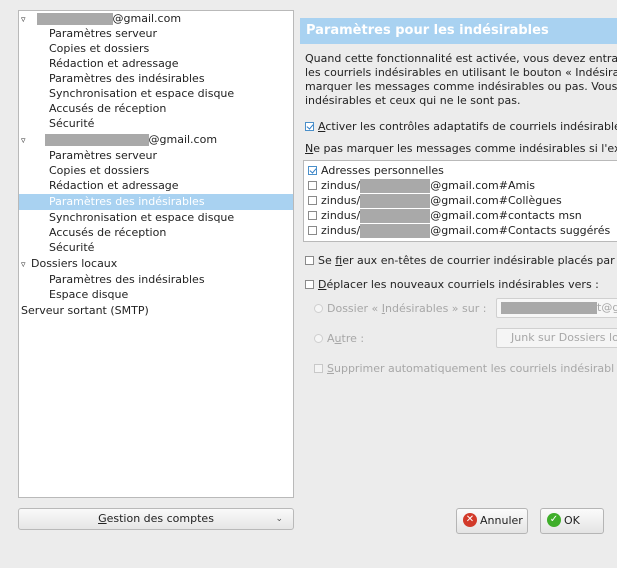 Image resolution: width=617 pixels, height=568 pixels. I want to click on chevron-down-icon: ⌄, so click(279, 519).